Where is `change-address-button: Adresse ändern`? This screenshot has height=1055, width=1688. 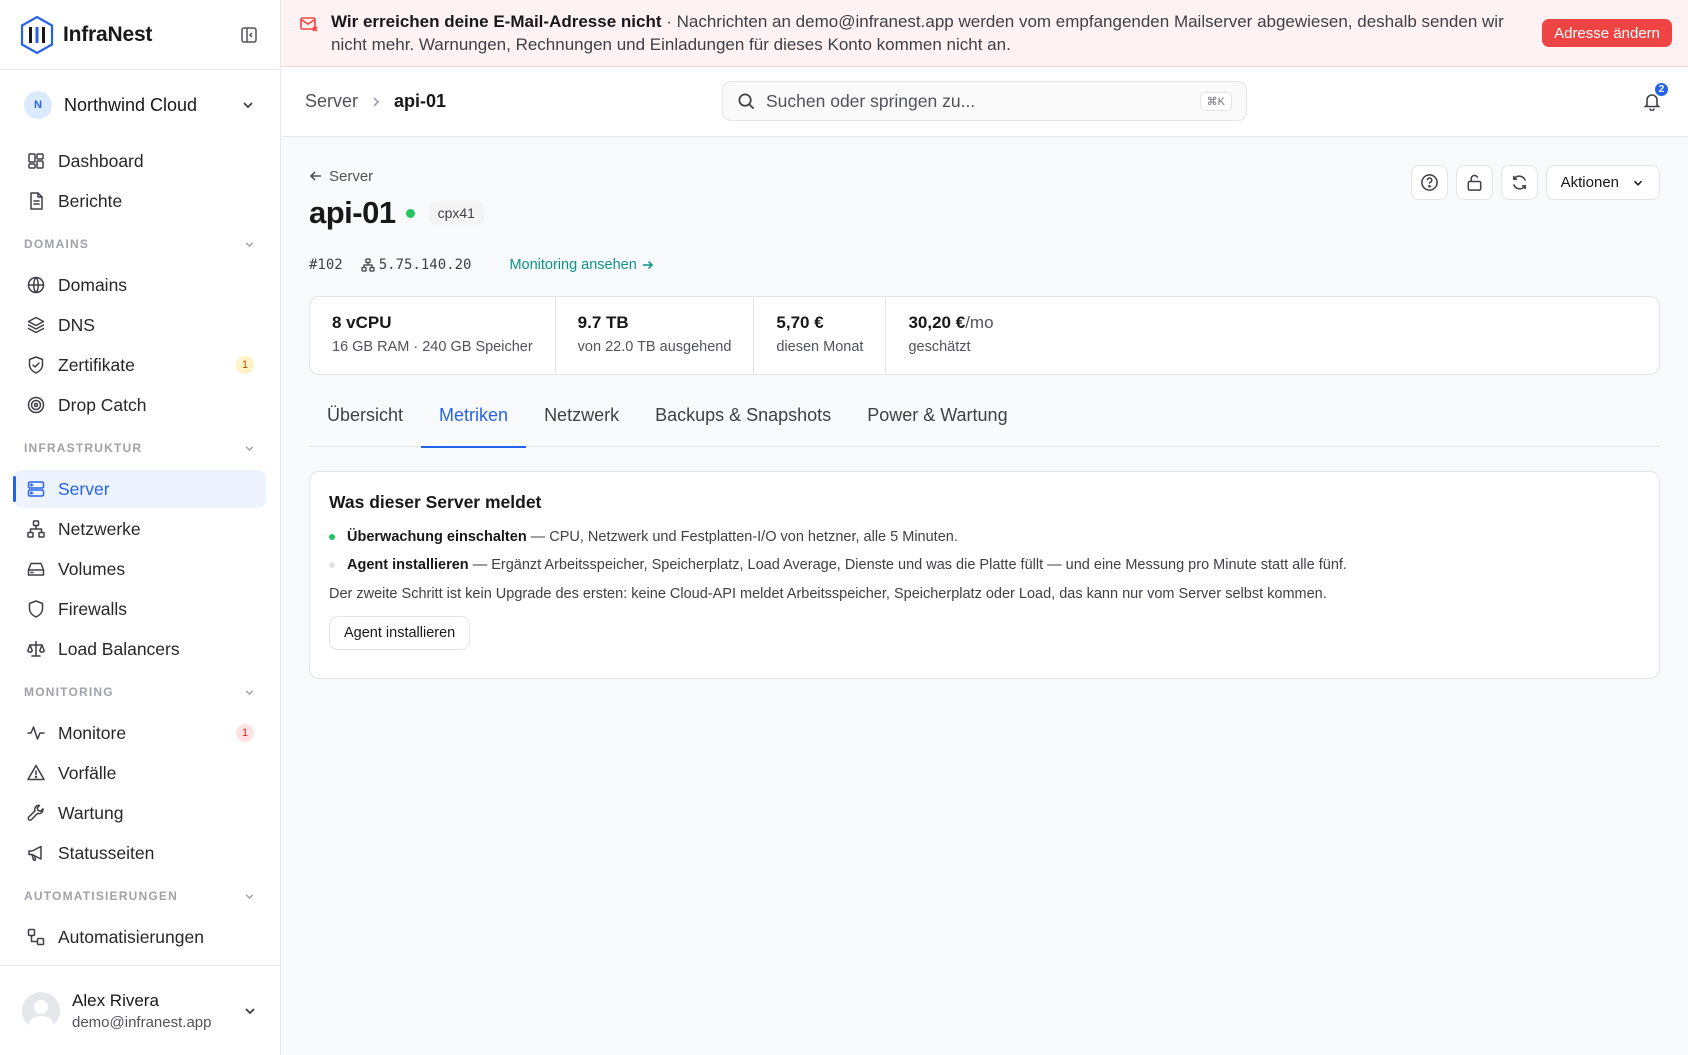 change-address-button: Adresse ändern is located at coordinates (1607, 33).